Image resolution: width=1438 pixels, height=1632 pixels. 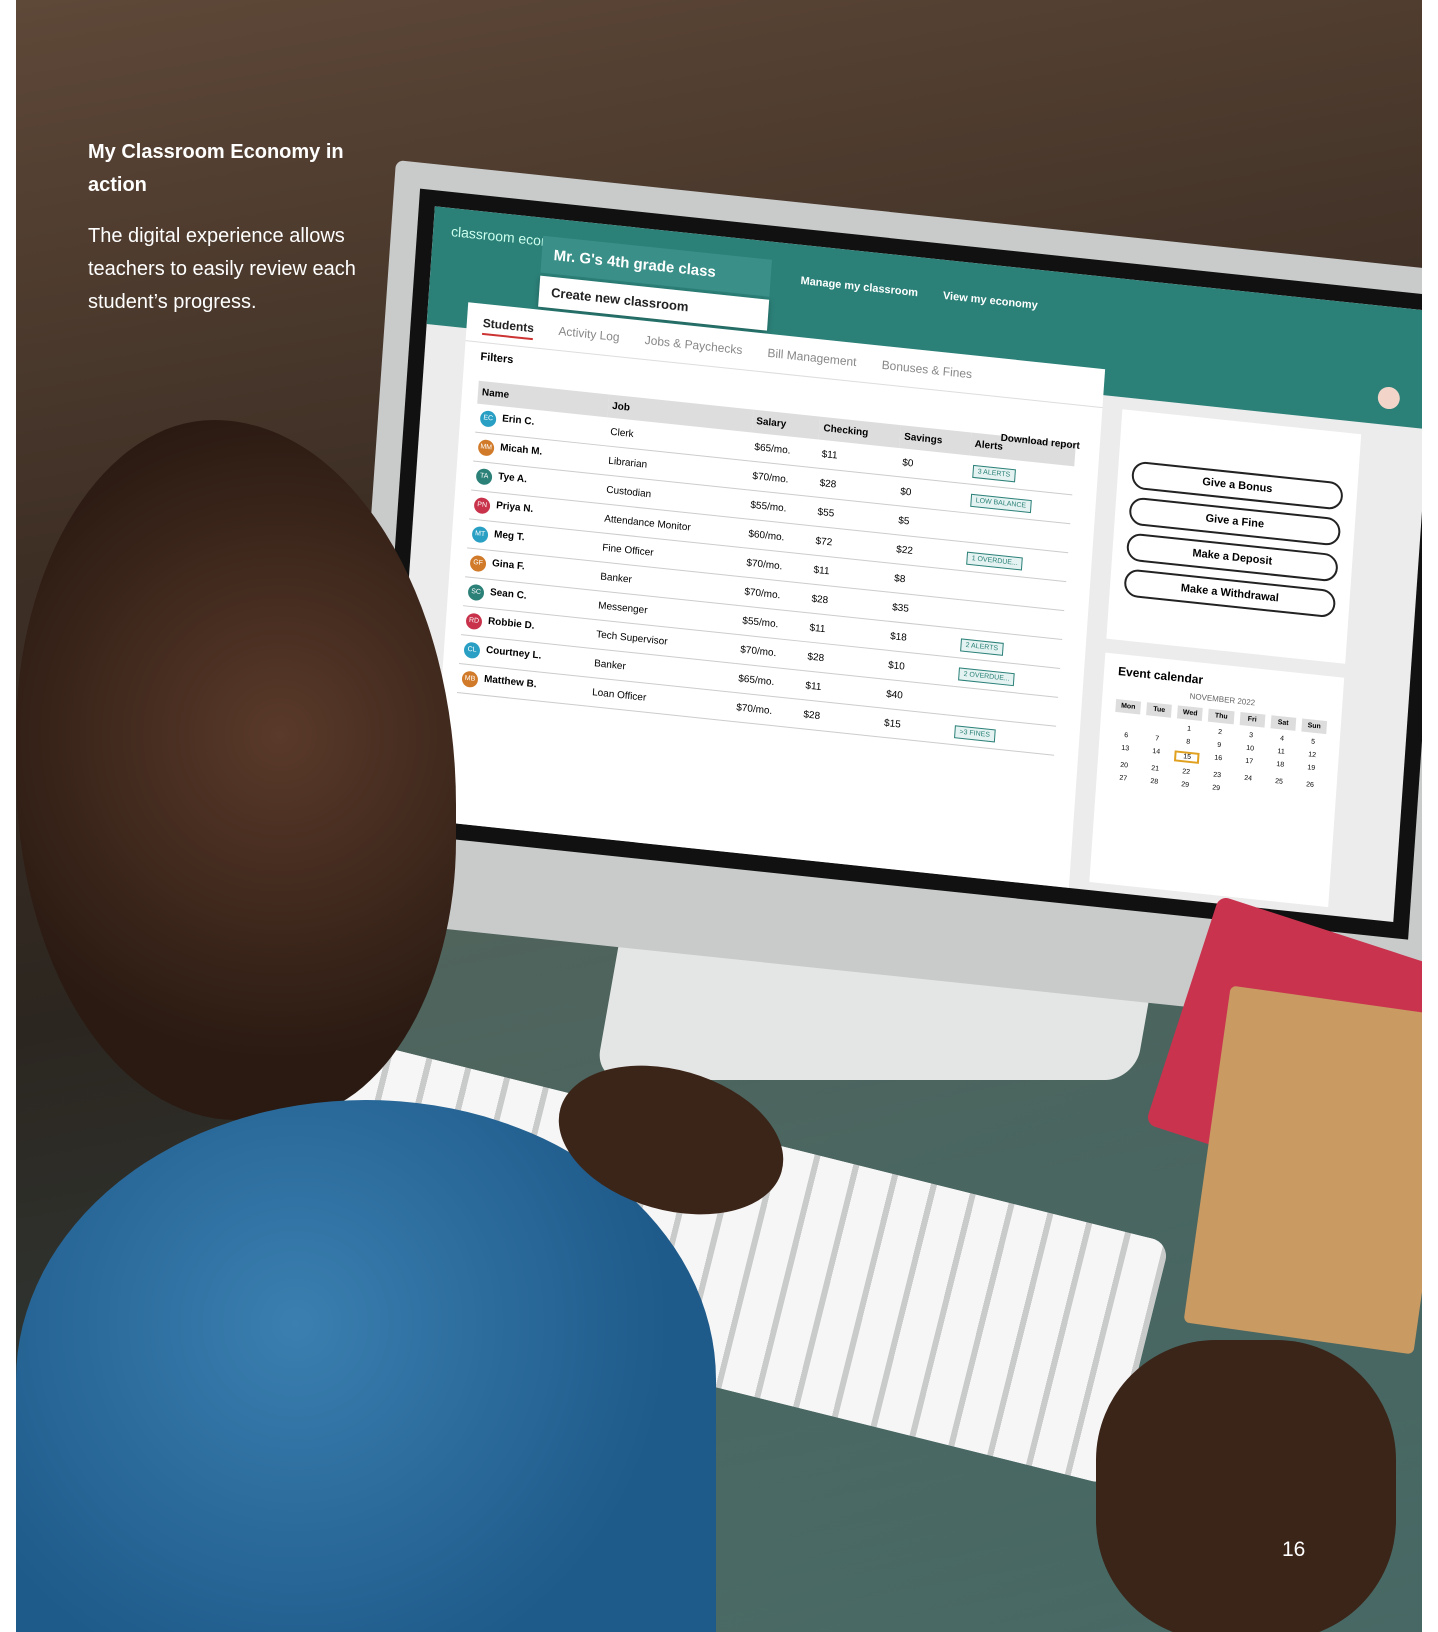 What do you see at coordinates (1220, 733) in the screenshot?
I see `calendar-day: 2` at bounding box center [1220, 733].